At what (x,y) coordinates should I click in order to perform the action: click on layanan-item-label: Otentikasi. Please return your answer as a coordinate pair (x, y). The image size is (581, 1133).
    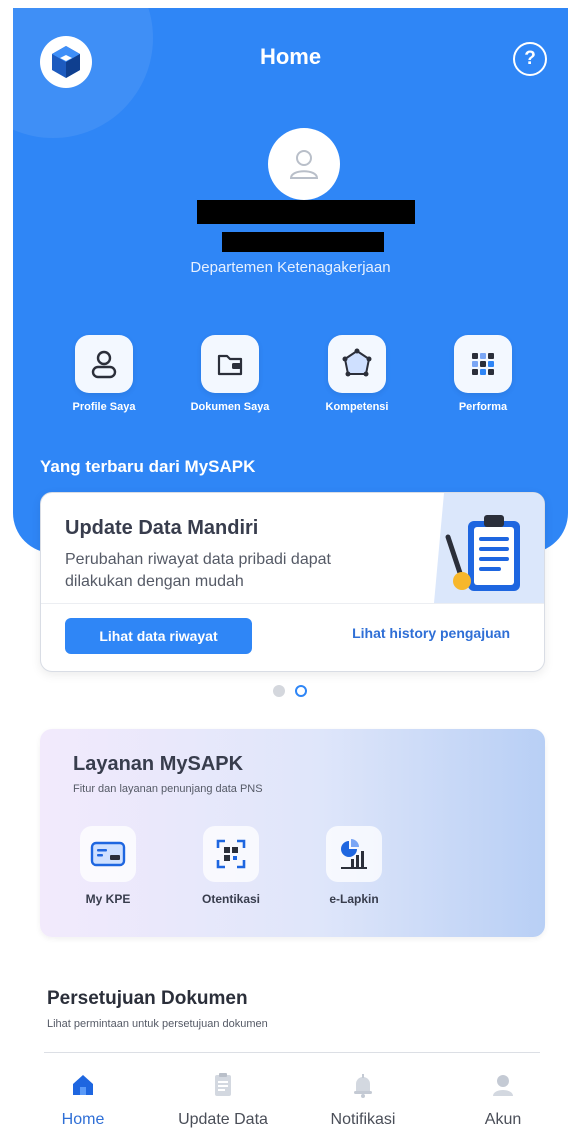
    Looking at the image, I should click on (231, 899).